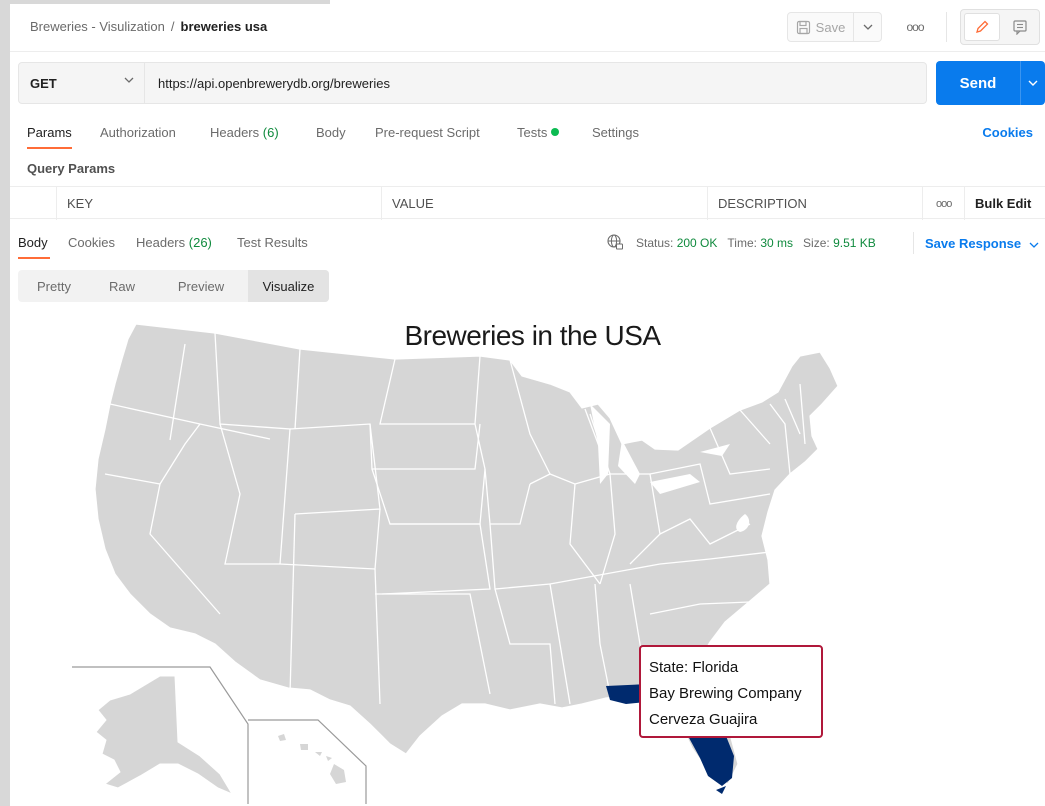  What do you see at coordinates (164, 735) in the screenshot?
I see `state-alaska` at bounding box center [164, 735].